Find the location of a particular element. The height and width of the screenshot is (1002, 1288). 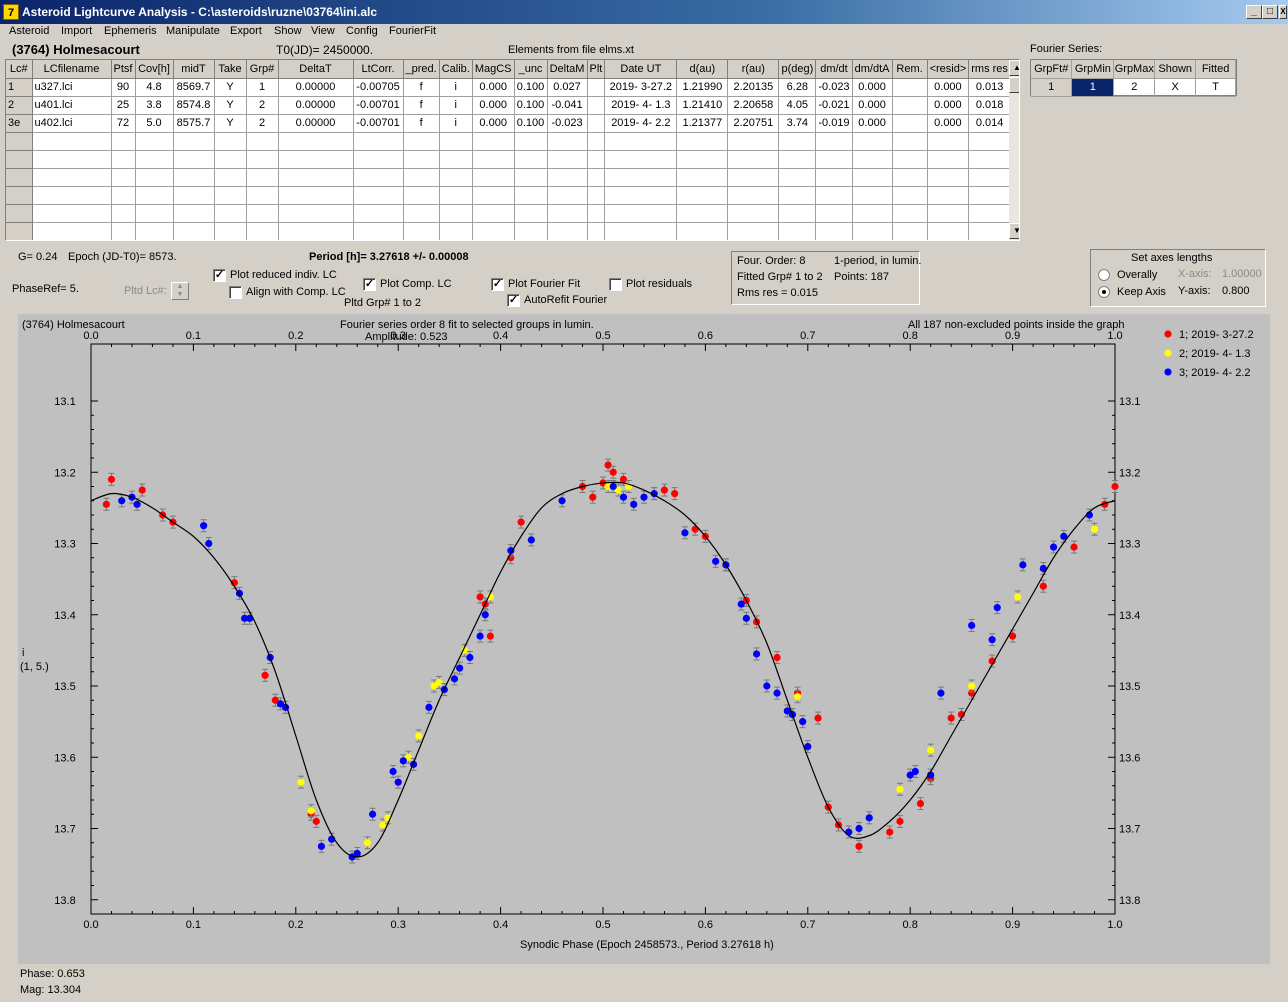

overall-radio is located at coordinates (1104, 275).